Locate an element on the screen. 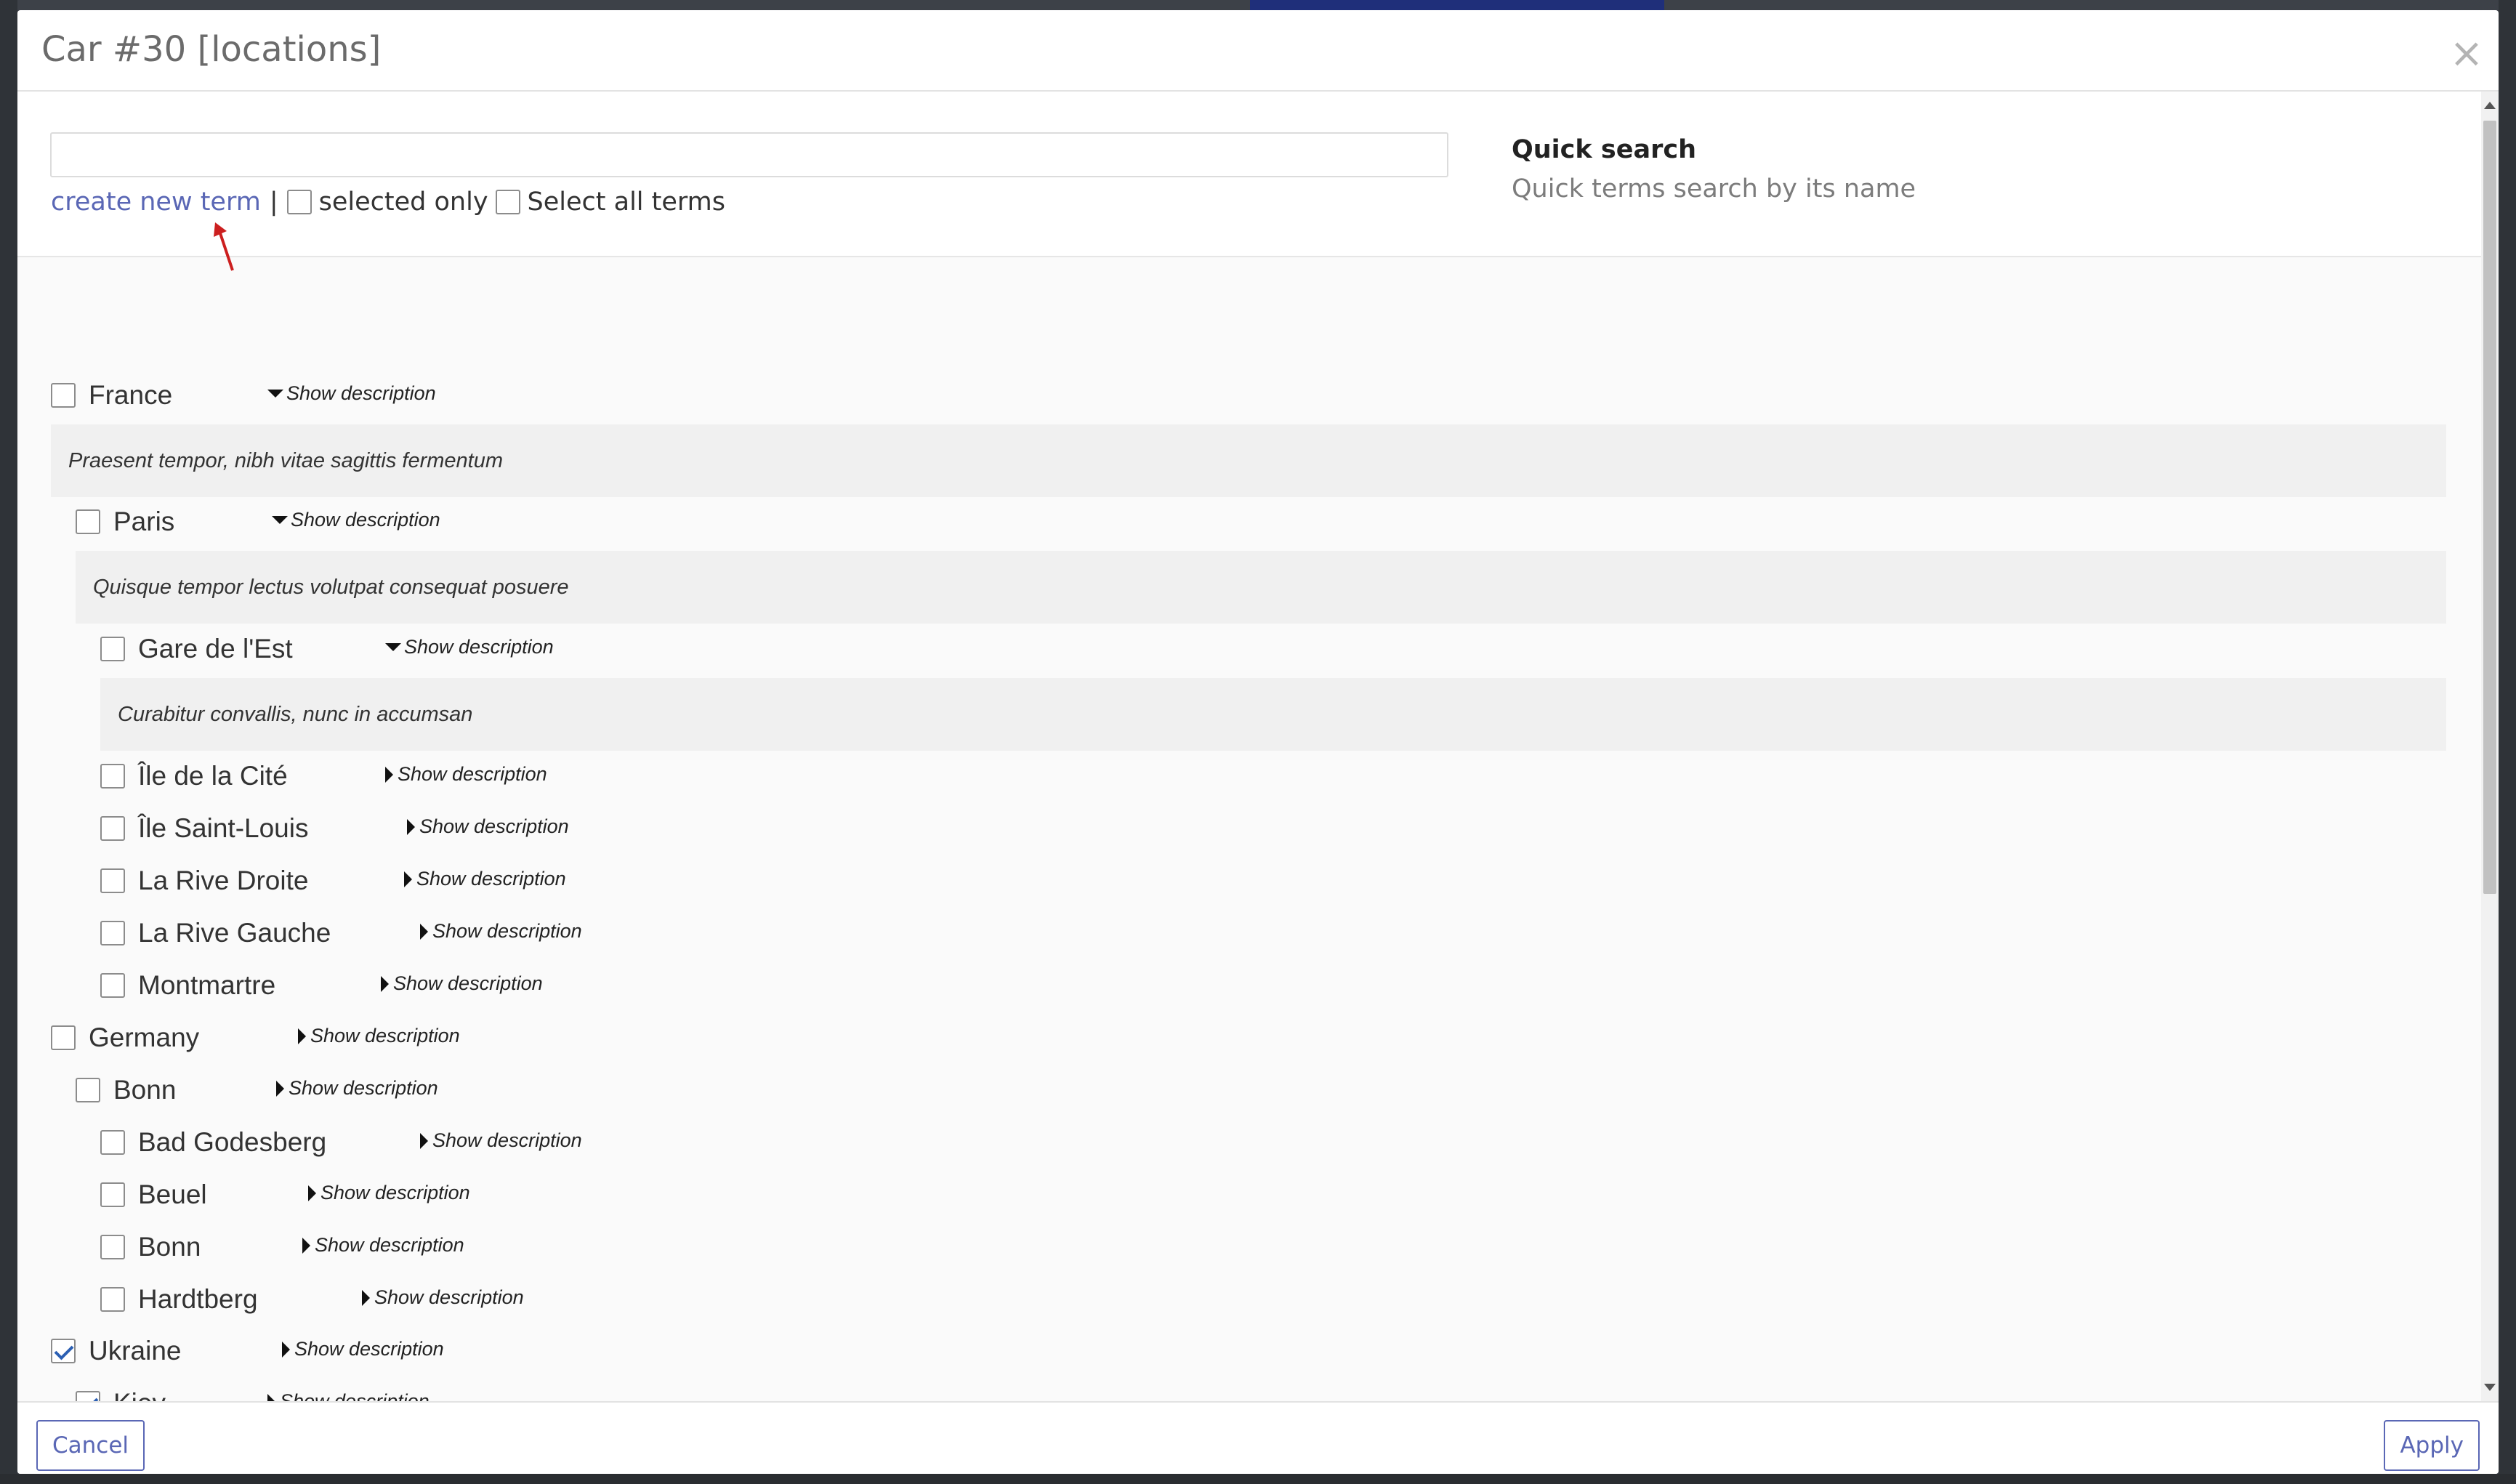 Image resolution: width=2516 pixels, height=1484 pixels. term-row: Gare de l'Est is located at coordinates (196, 649).